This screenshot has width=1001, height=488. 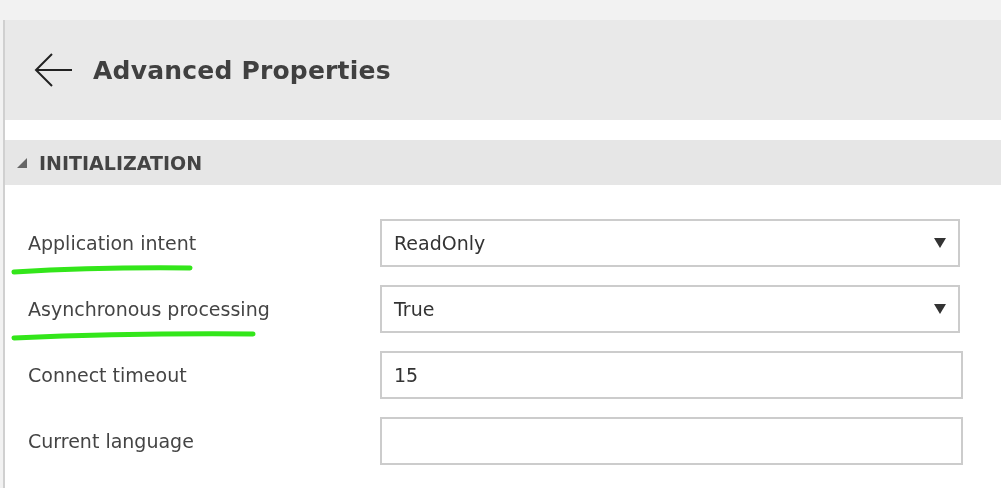 I want to click on input-field, so click(x=671, y=441).